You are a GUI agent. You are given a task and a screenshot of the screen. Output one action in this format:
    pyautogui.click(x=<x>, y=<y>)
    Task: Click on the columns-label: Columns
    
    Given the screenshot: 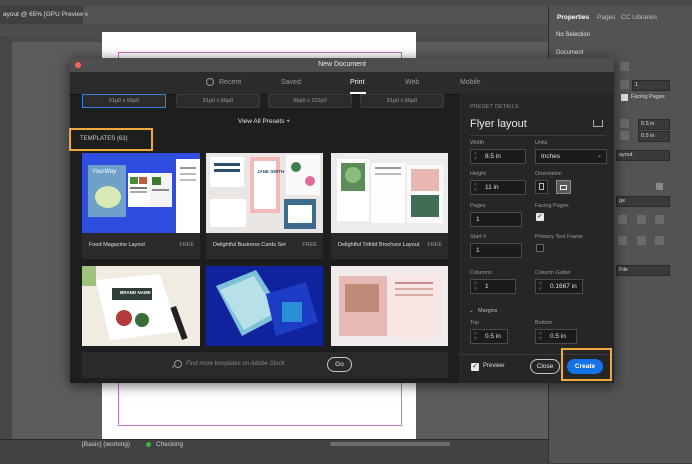 What is the action you would take?
    pyautogui.click(x=481, y=273)
    